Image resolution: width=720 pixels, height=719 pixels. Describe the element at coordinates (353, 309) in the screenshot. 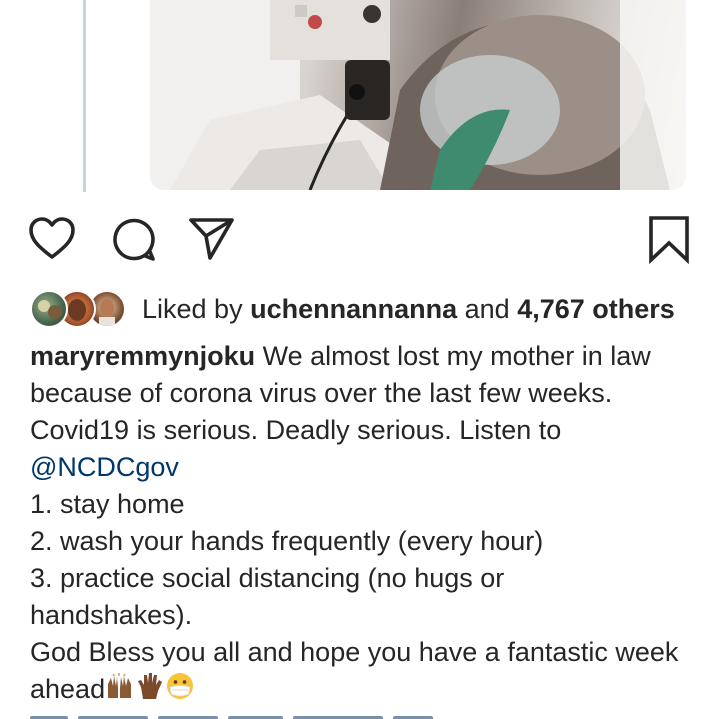

I see `liker-username: uchennannanna` at that location.